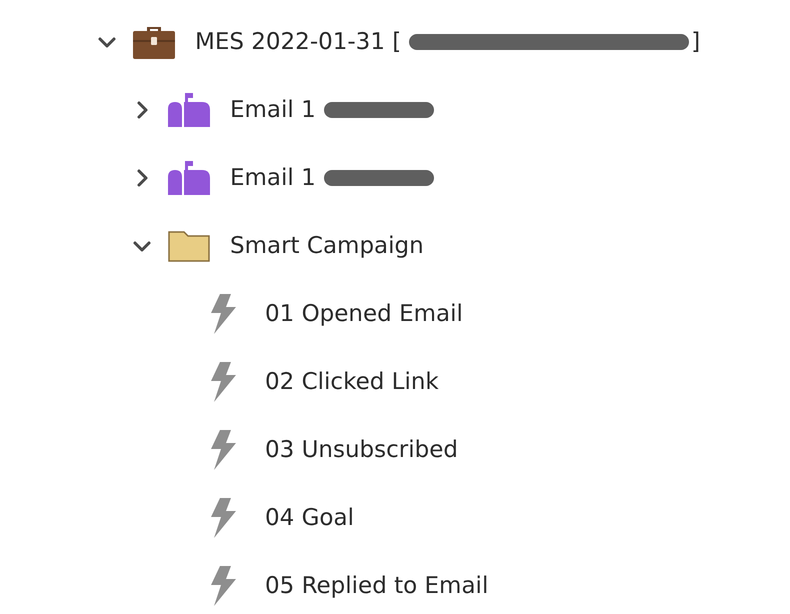 The width and height of the screenshot is (790, 614). Describe the element at coordinates (309, 518) in the screenshot. I see `tree-item-label: 04 Goal` at that location.